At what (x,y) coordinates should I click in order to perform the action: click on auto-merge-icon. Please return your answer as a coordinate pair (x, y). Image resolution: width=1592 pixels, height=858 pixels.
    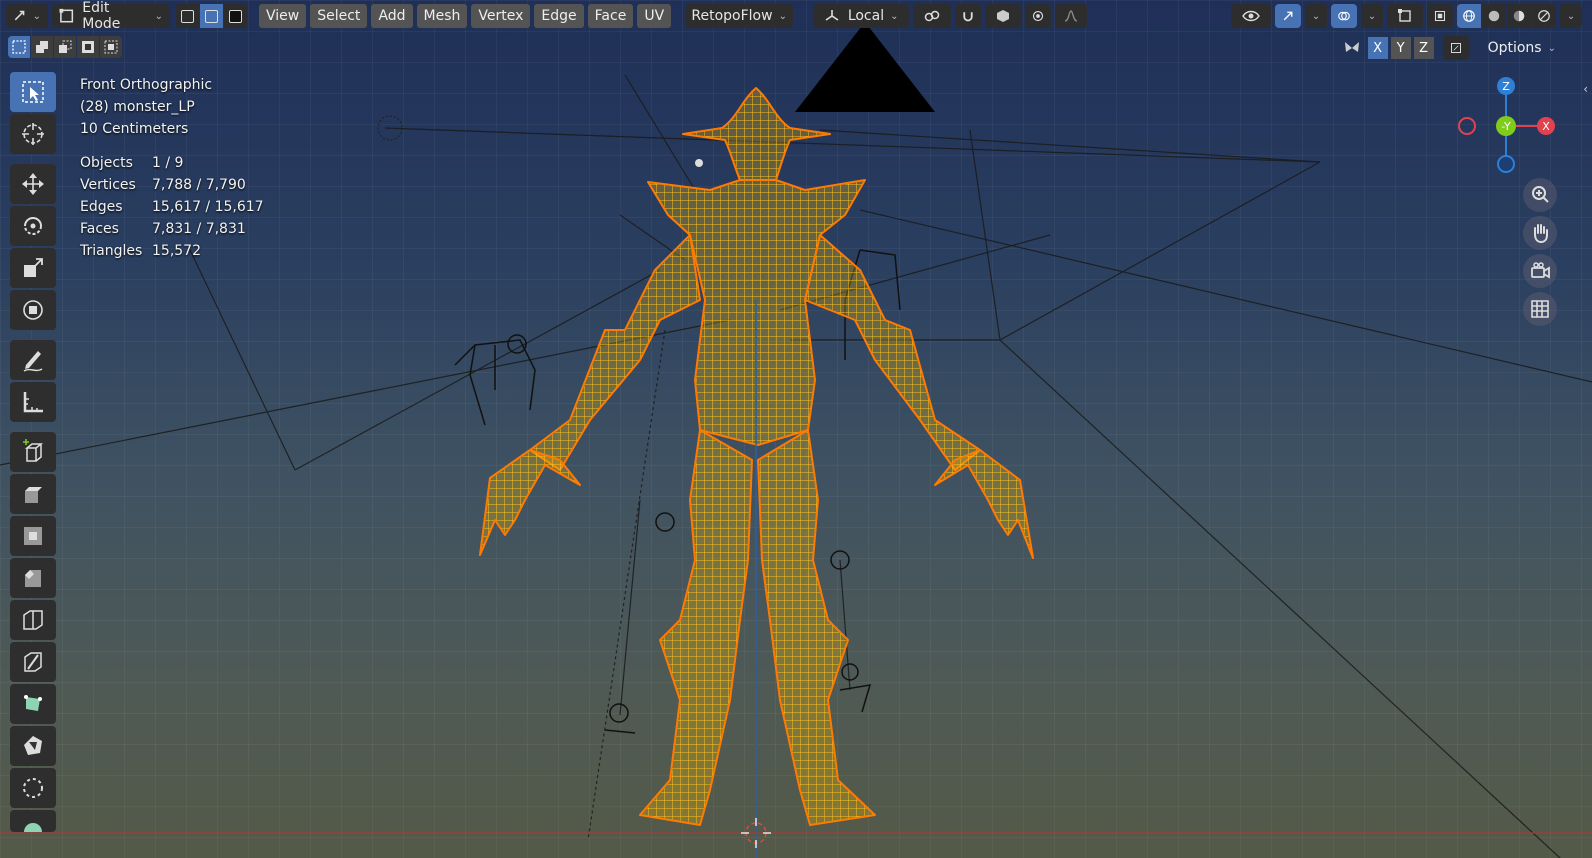
    Looking at the image, I should click on (1455, 48).